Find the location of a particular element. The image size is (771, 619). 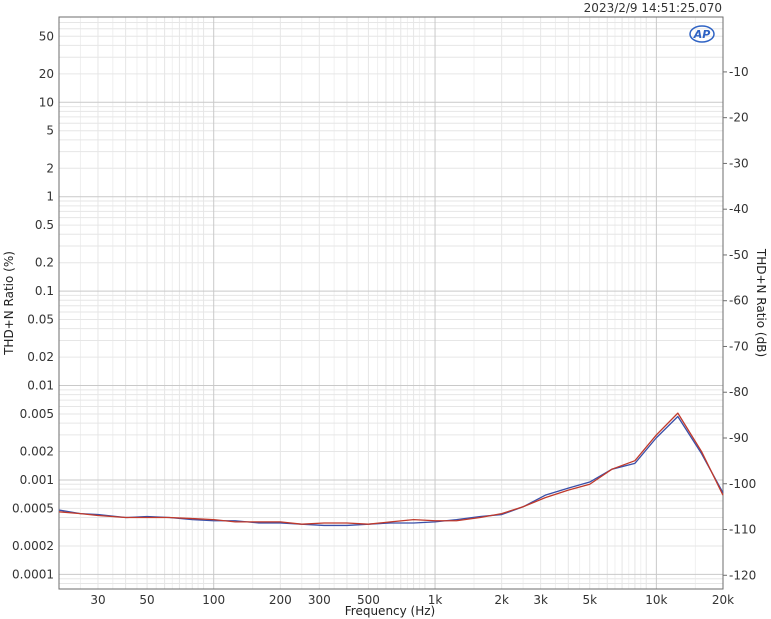

y-tick-label-left: 5 is located at coordinates (50, 131).